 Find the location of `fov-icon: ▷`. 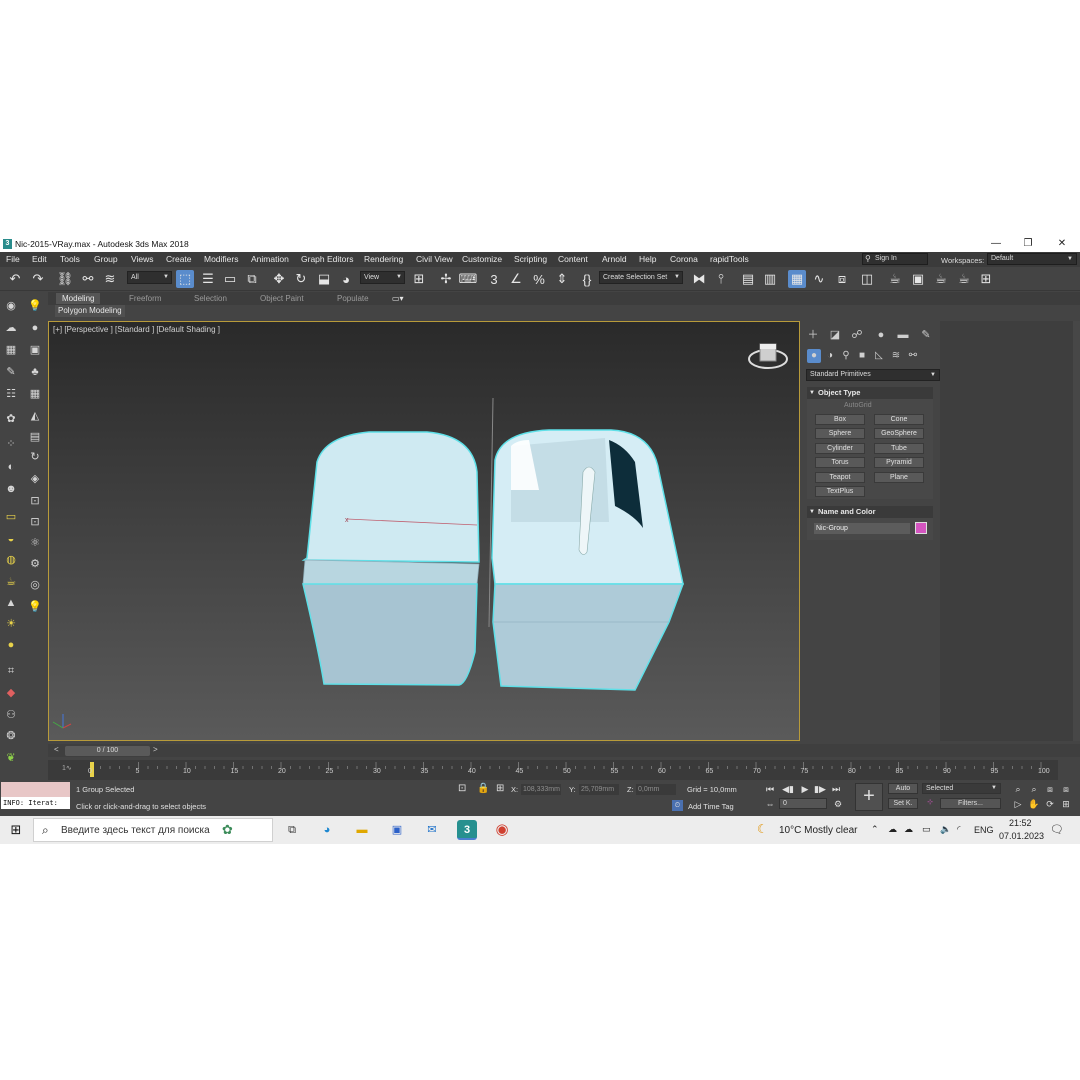

fov-icon: ▷ is located at coordinates (1018, 804).